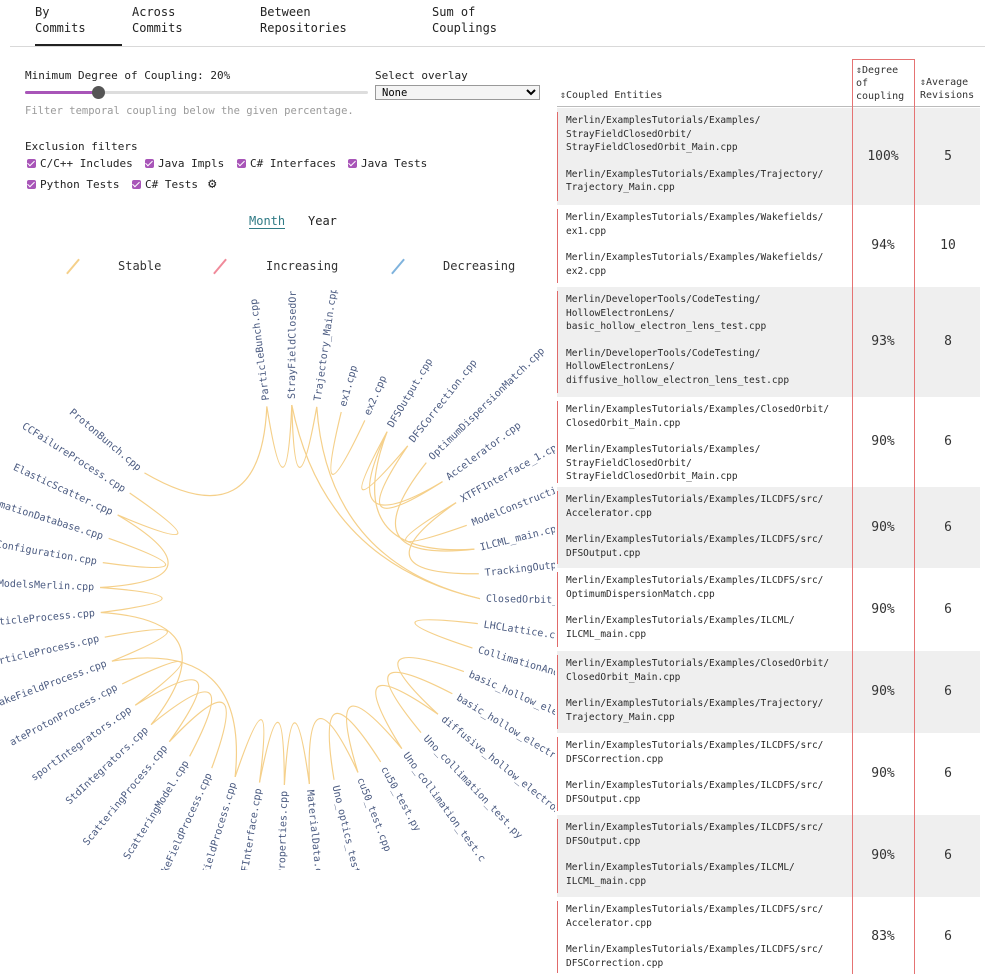  Describe the element at coordinates (349, 386) in the screenshot. I see `bundle-node-label: ex1.cpp` at that location.